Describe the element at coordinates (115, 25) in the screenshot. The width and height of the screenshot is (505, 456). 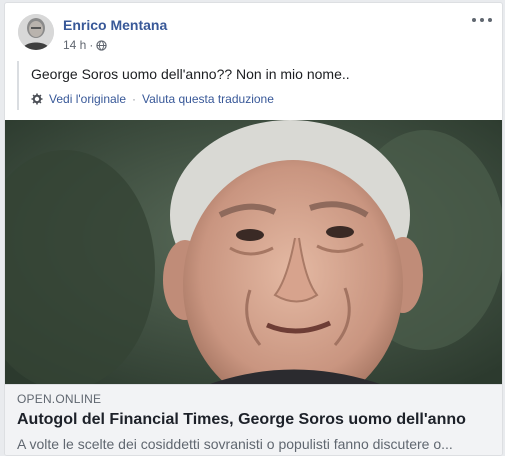
I see `author-name: Enrico Mentana` at that location.